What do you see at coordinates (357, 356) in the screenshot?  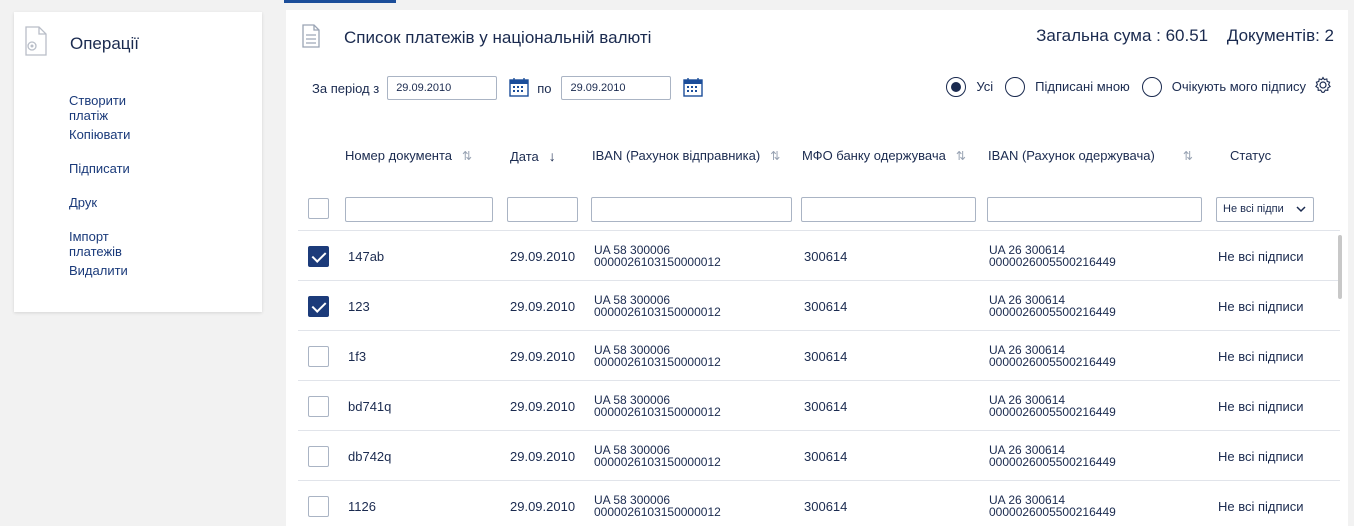 I see `doc-number: 1f3` at bounding box center [357, 356].